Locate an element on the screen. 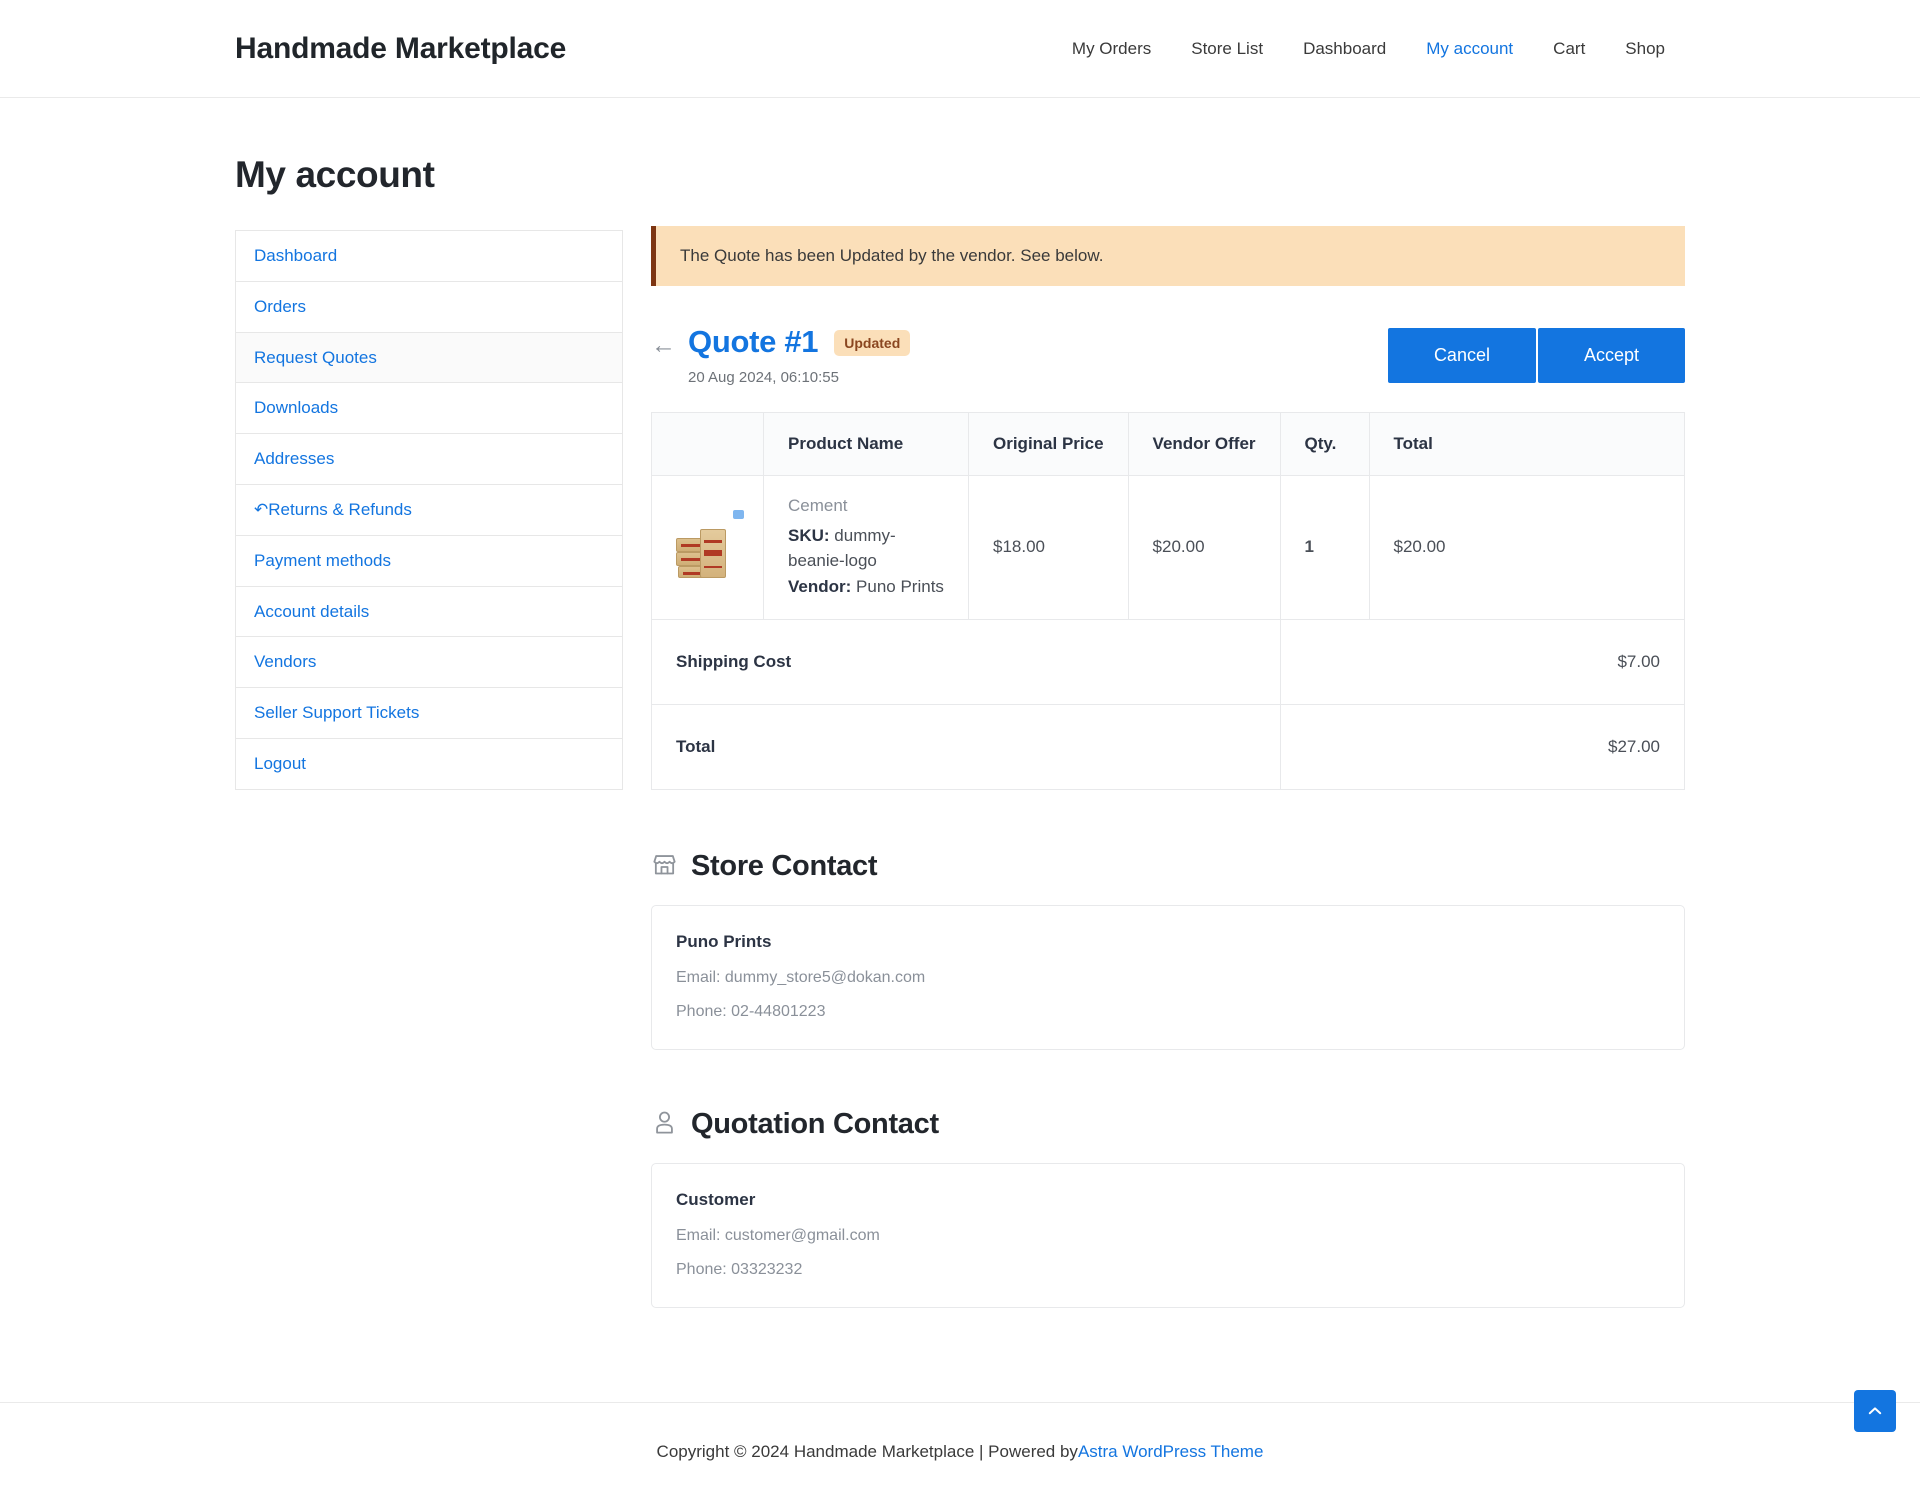  quote-date: 20 Aug 2024, 06:10:55 is located at coordinates (799, 377).